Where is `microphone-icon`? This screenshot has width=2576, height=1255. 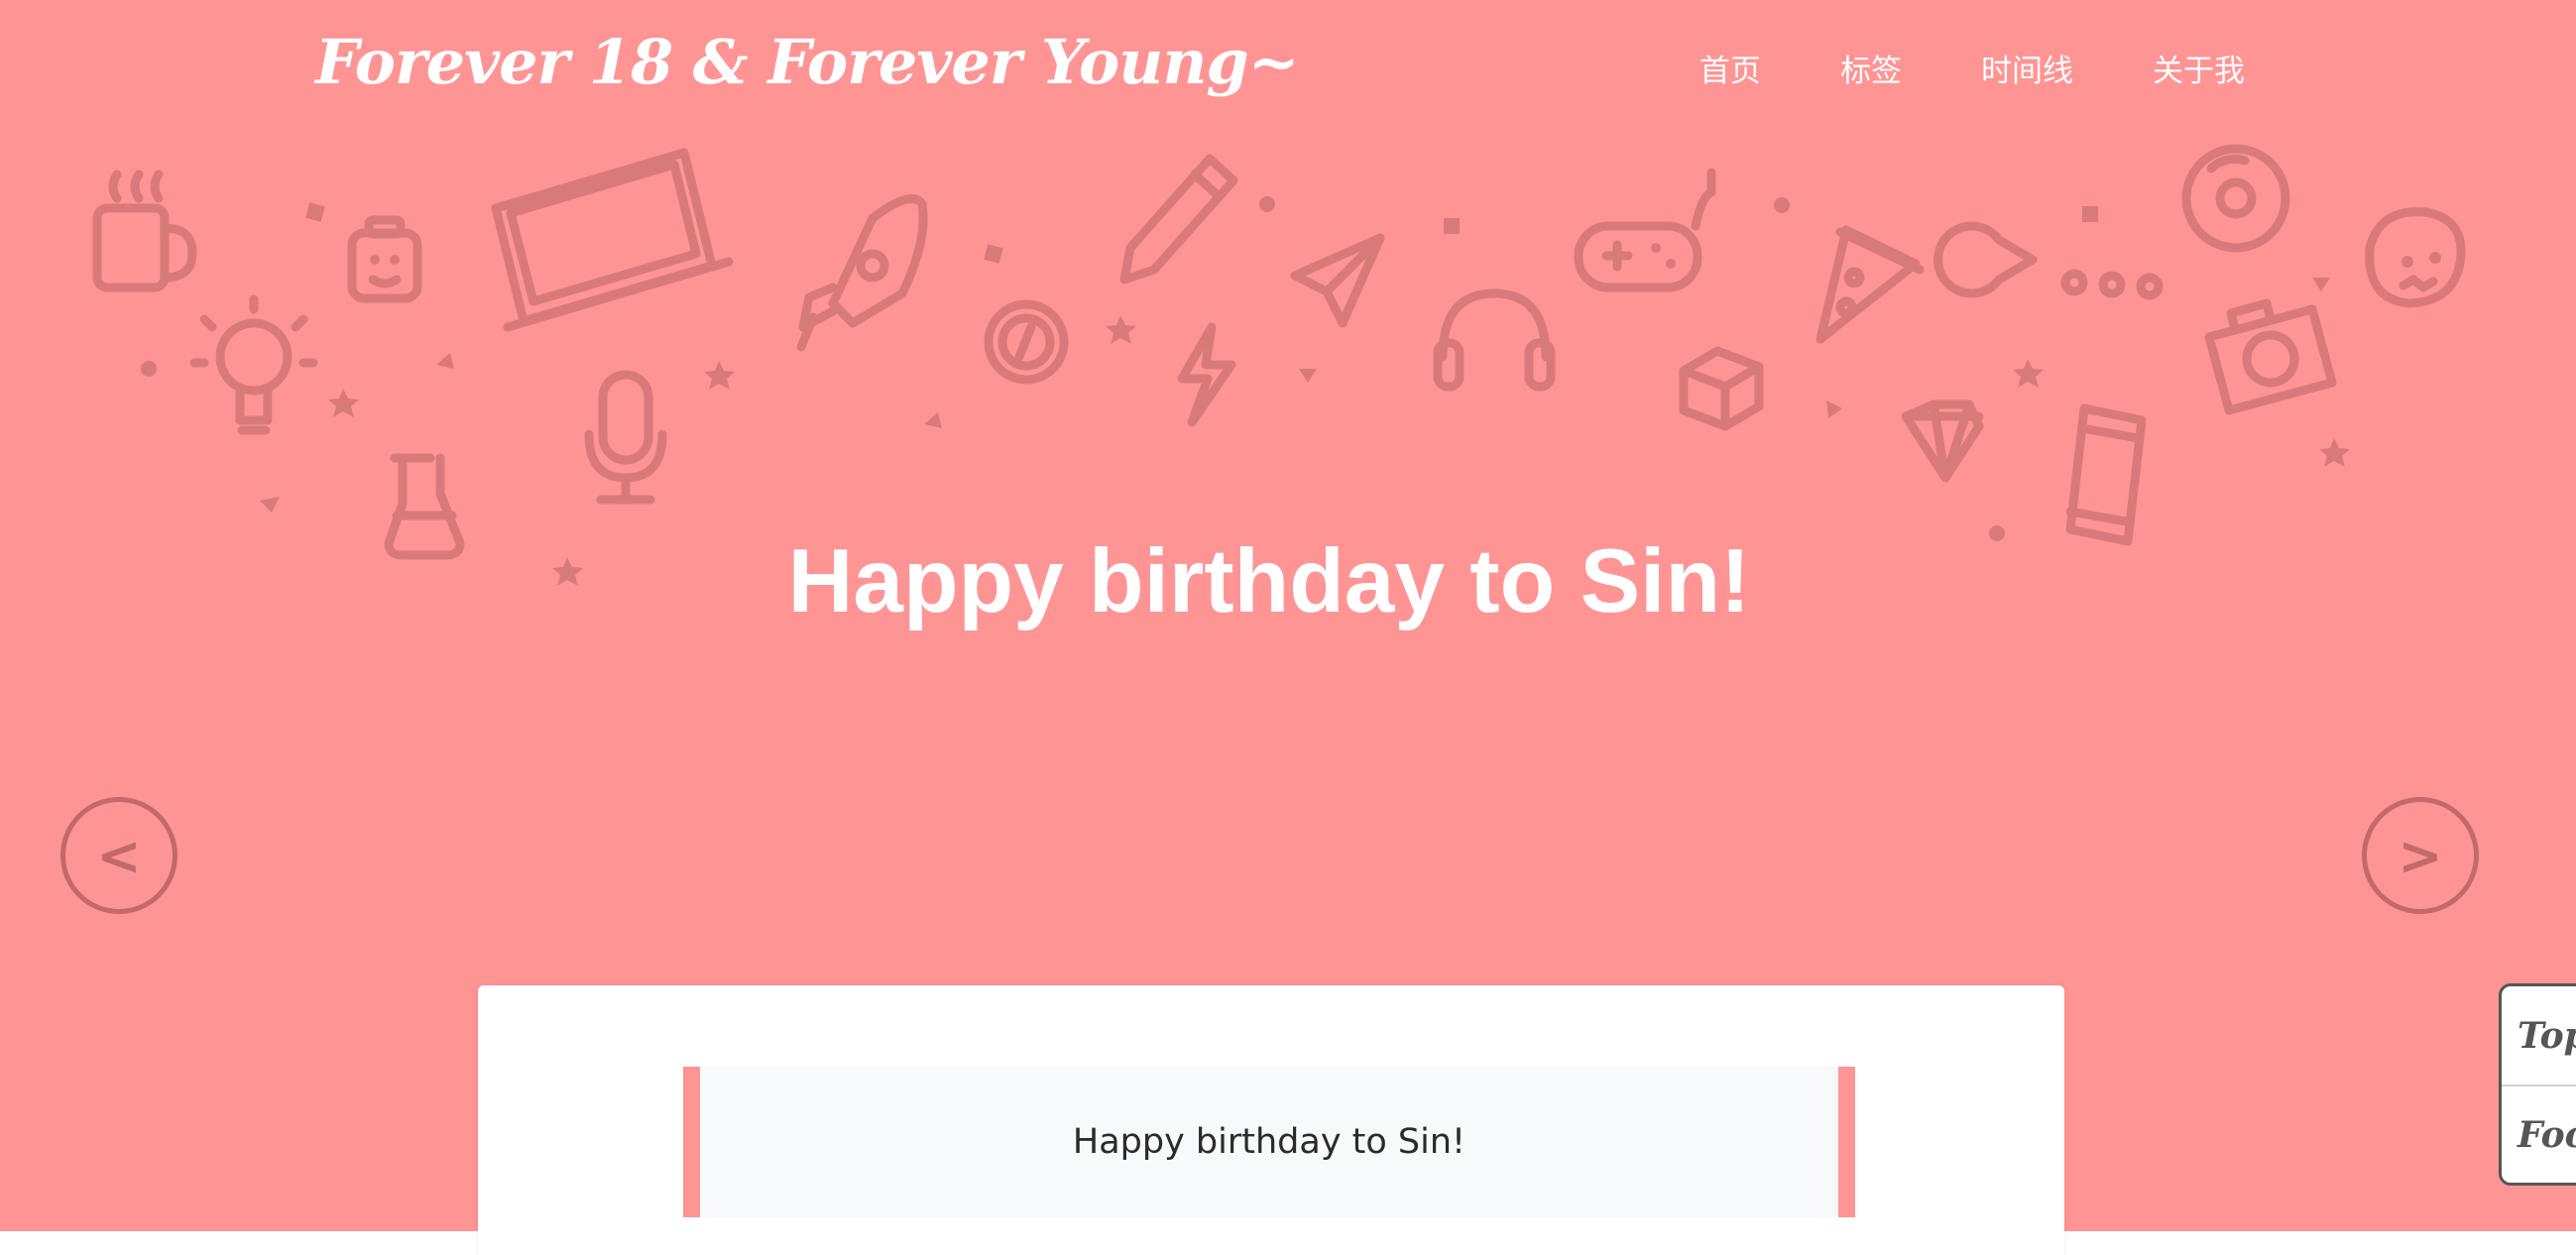
microphone-icon is located at coordinates (626, 437).